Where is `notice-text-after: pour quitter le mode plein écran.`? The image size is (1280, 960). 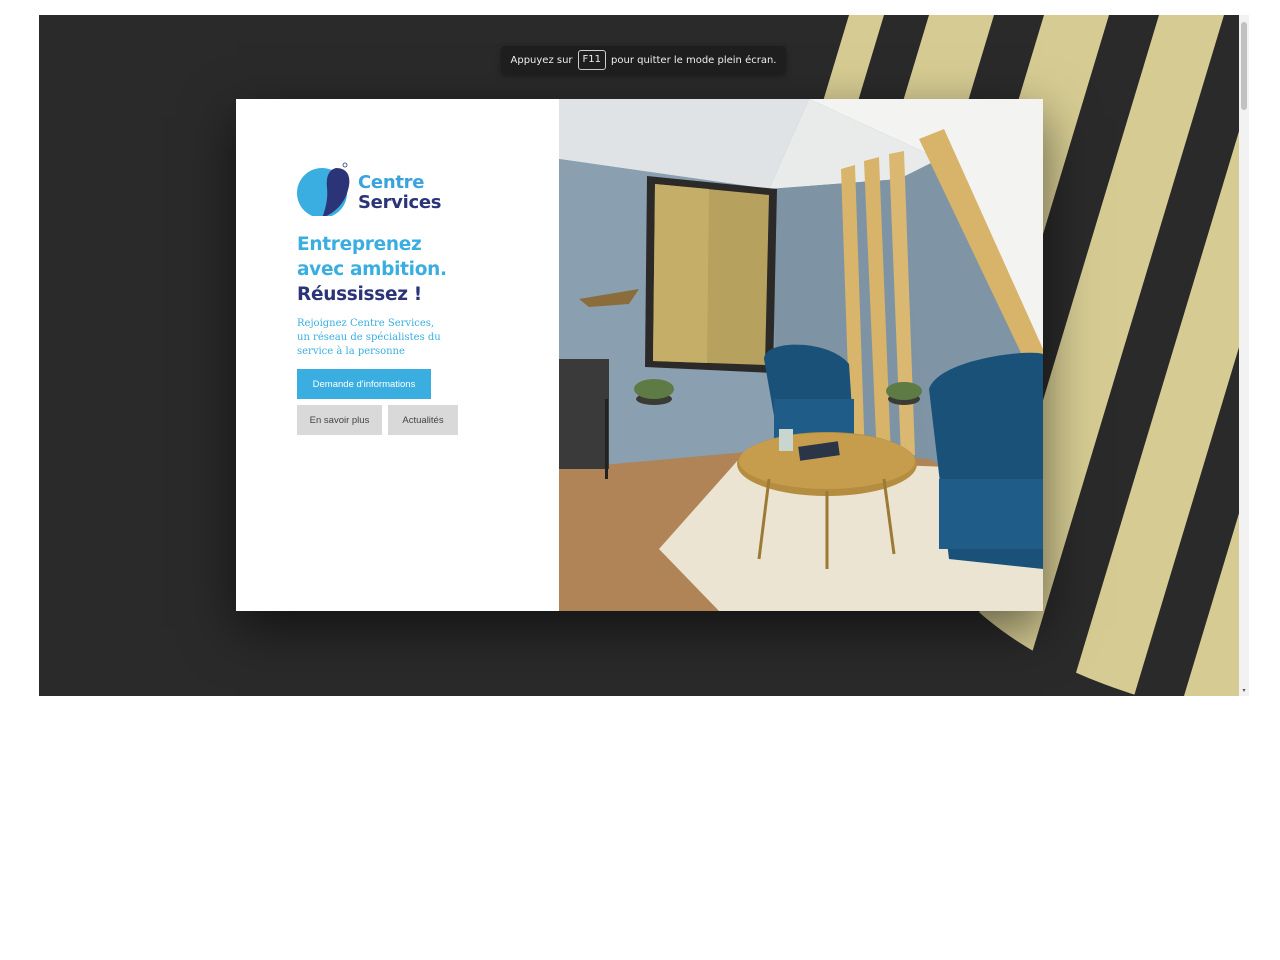
notice-text-after: pour quitter le mode plein écran. is located at coordinates (694, 60).